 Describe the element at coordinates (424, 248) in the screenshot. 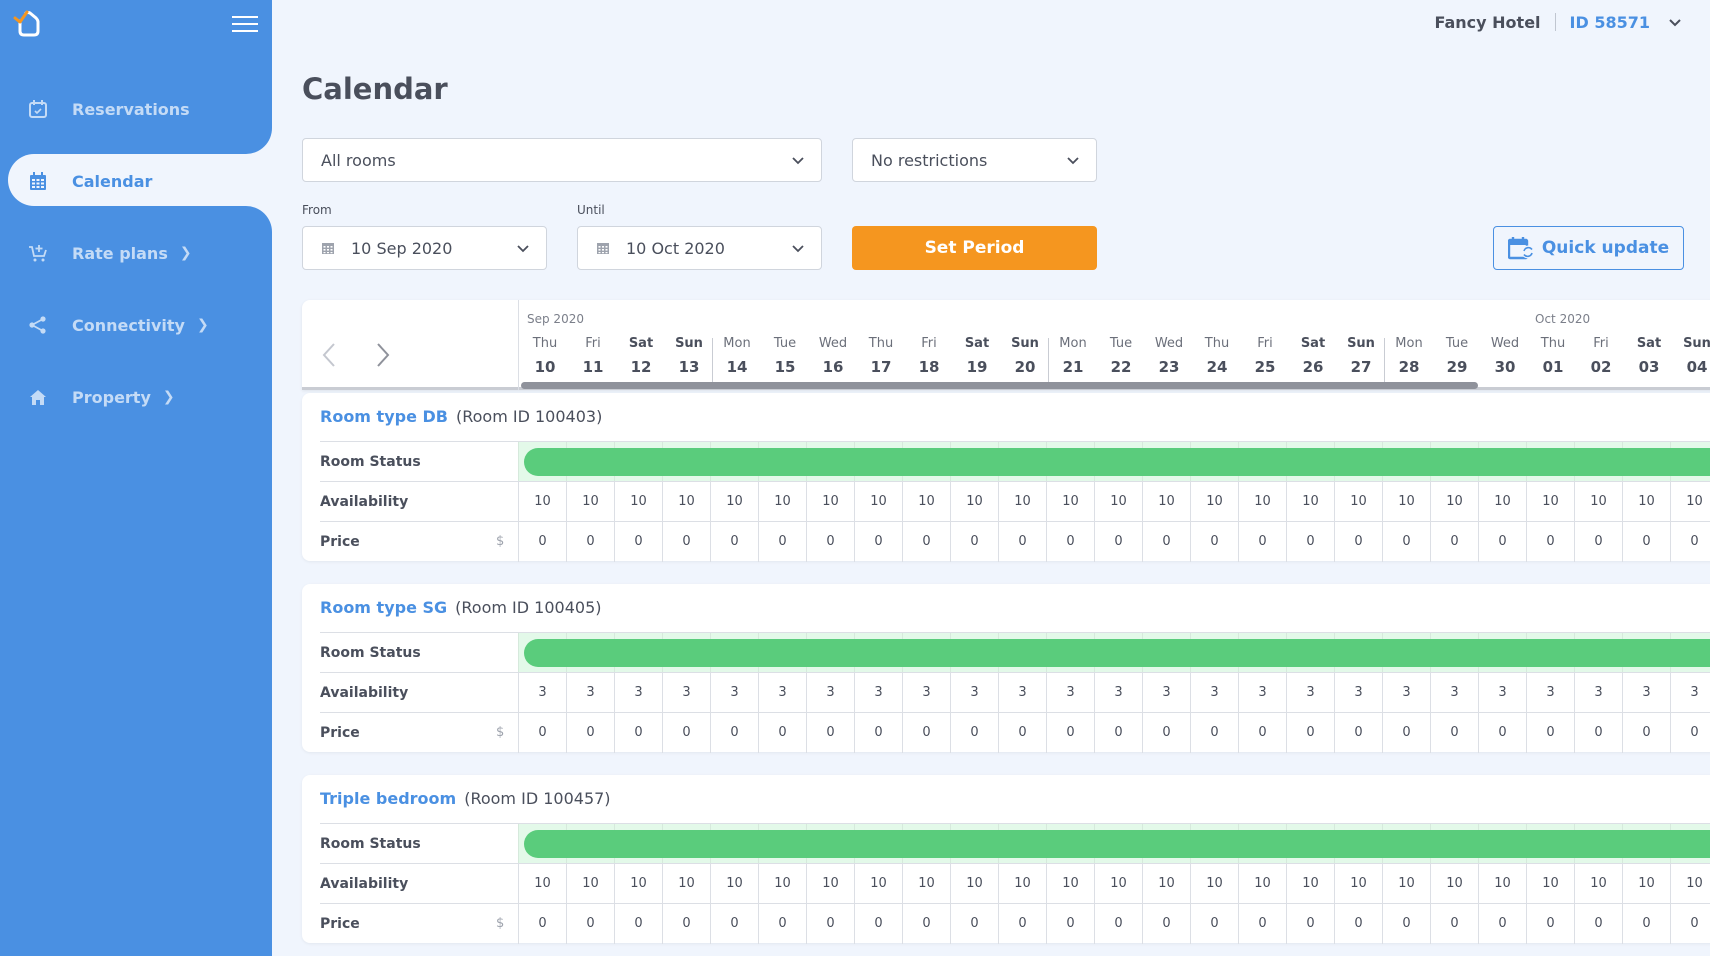

I see `from-date-picker: 10 Sep 2020` at that location.